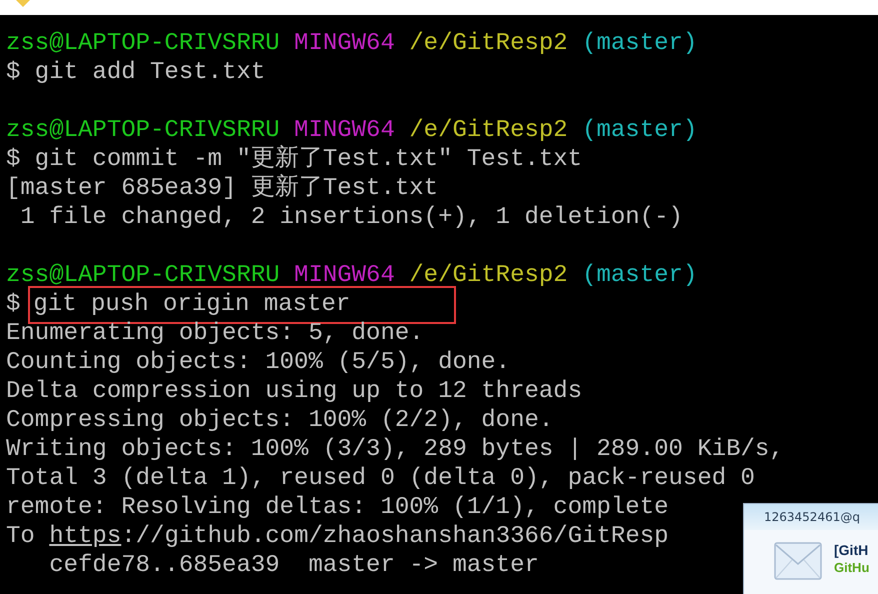 The width and height of the screenshot is (878, 594). What do you see at coordinates (395, 449) in the screenshot?
I see `terminal-text: Writing objects: 100% (3/3), 289 bytes | 289.00 KiB/s,` at bounding box center [395, 449].